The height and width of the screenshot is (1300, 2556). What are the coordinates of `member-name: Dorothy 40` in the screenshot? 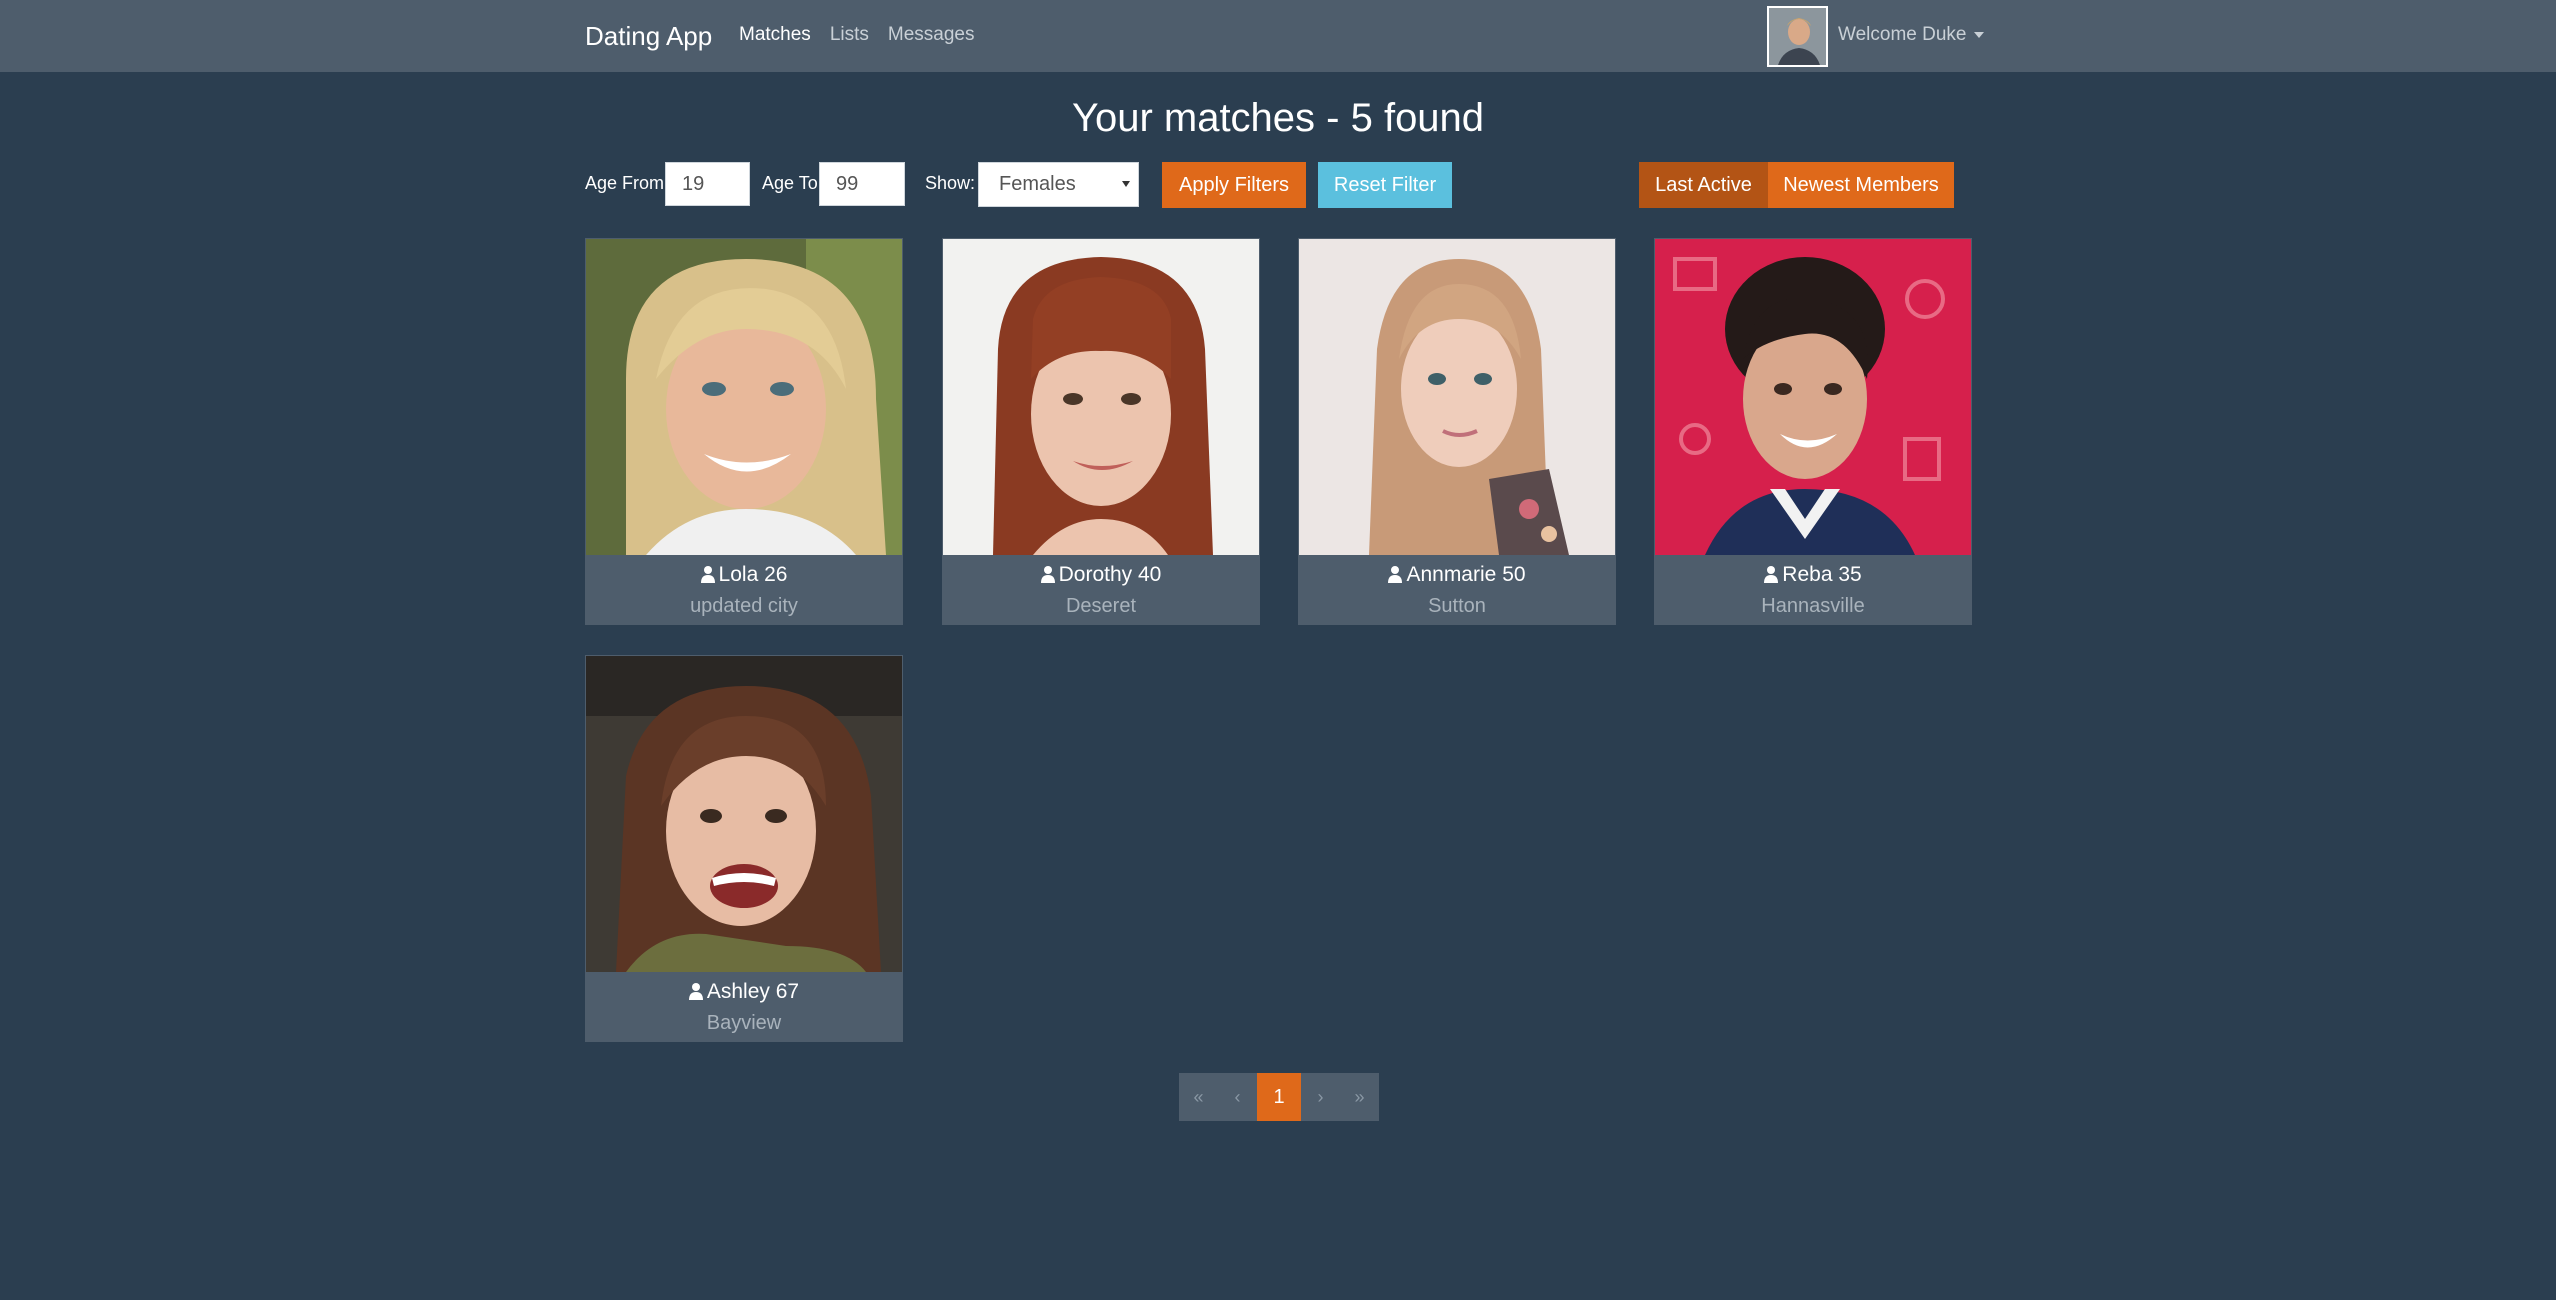 It's located at (1101, 575).